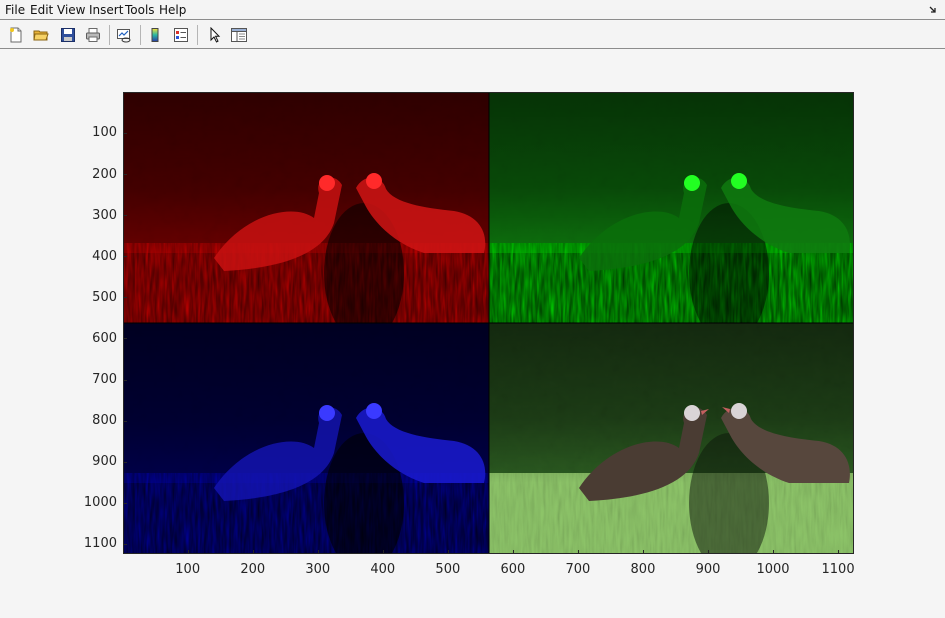 The image size is (945, 618). I want to click on print-figure-button, so click(93, 35).